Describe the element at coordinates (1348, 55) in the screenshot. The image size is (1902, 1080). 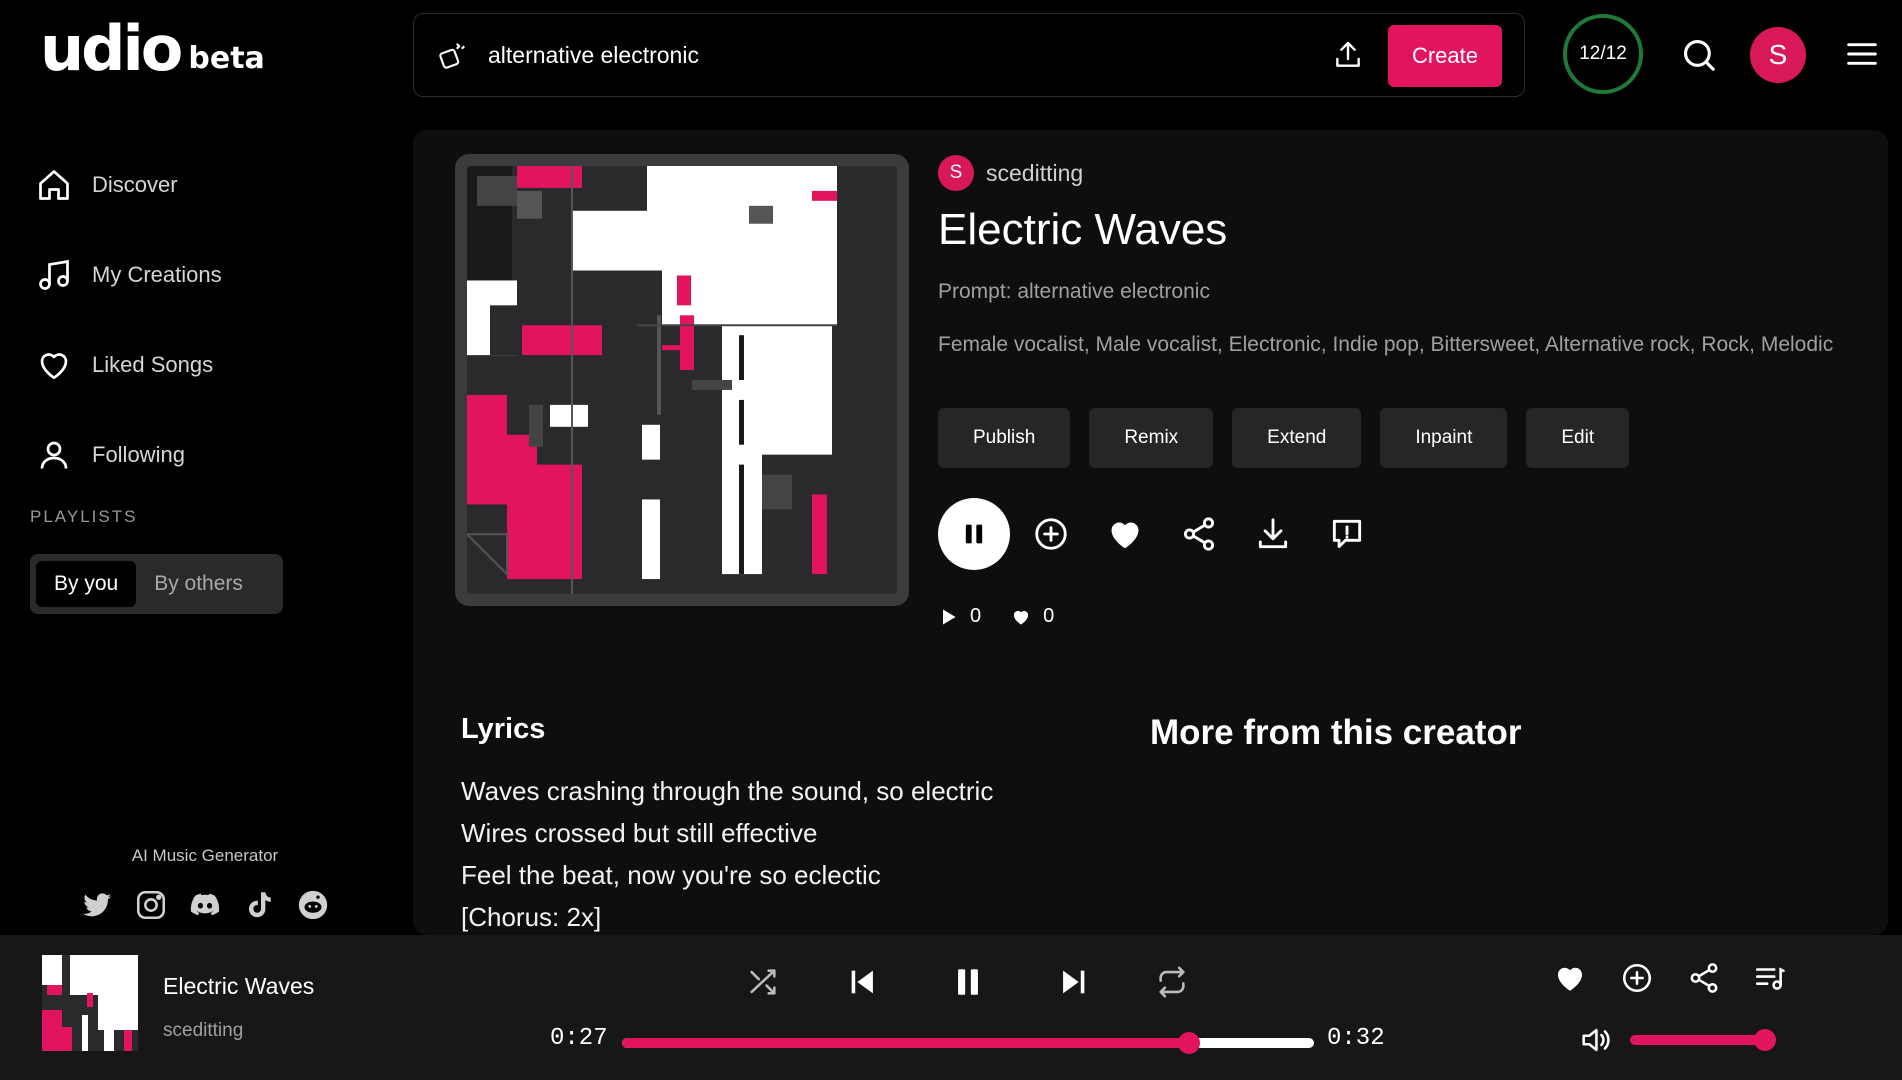
I see `upload-icon` at that location.